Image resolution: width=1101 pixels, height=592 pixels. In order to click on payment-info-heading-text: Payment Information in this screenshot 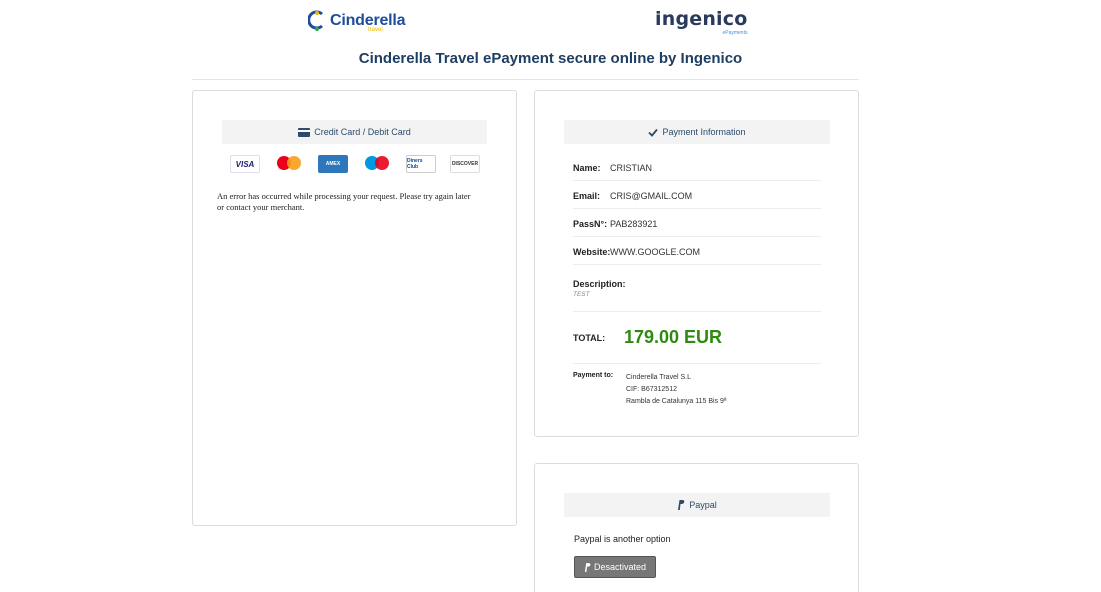, I will do `click(704, 132)`.